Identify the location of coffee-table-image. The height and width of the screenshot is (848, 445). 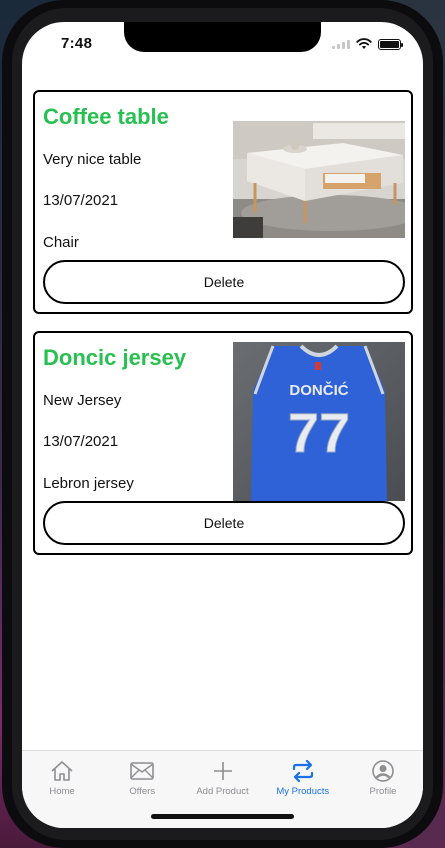
(319, 179).